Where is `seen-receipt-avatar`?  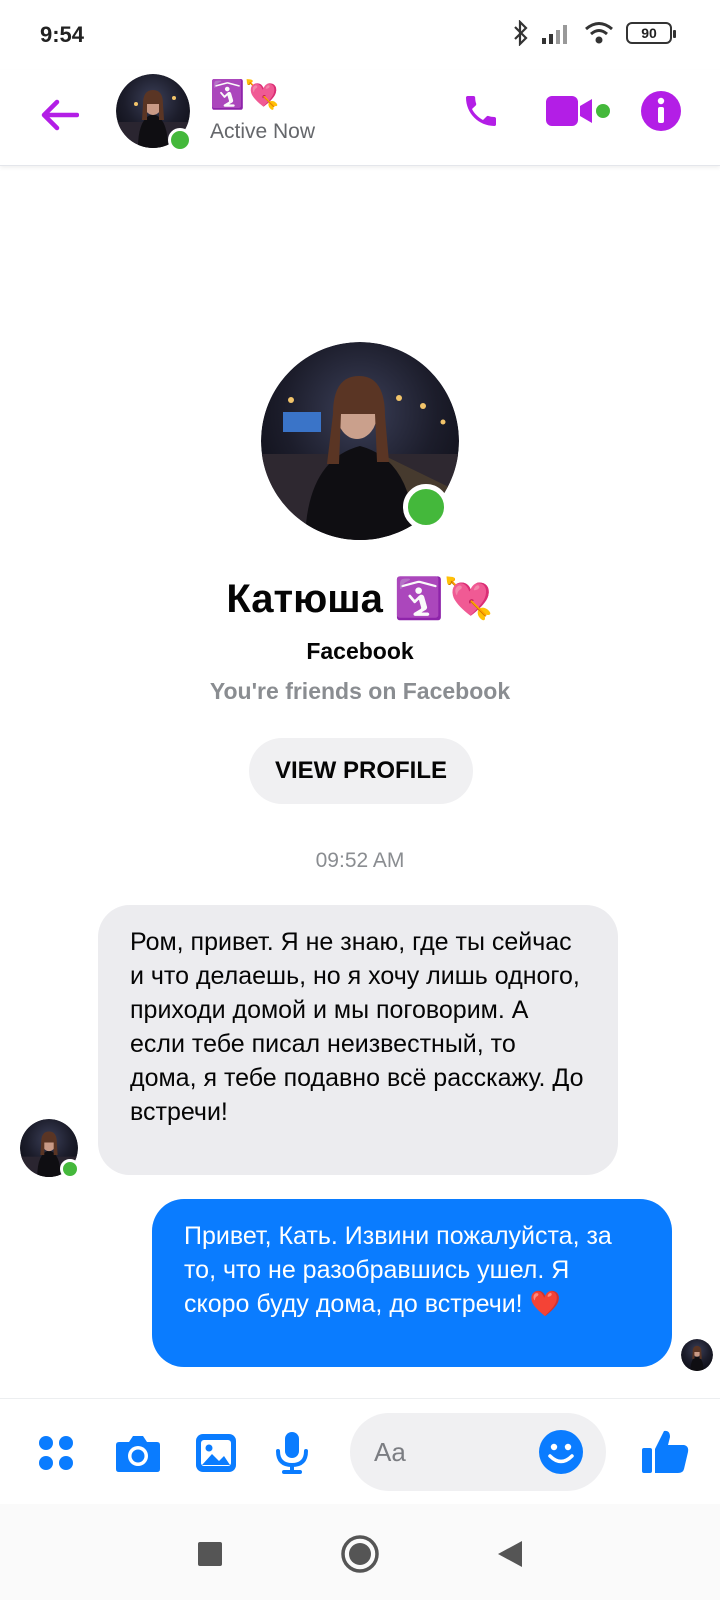
seen-receipt-avatar is located at coordinates (697, 1355).